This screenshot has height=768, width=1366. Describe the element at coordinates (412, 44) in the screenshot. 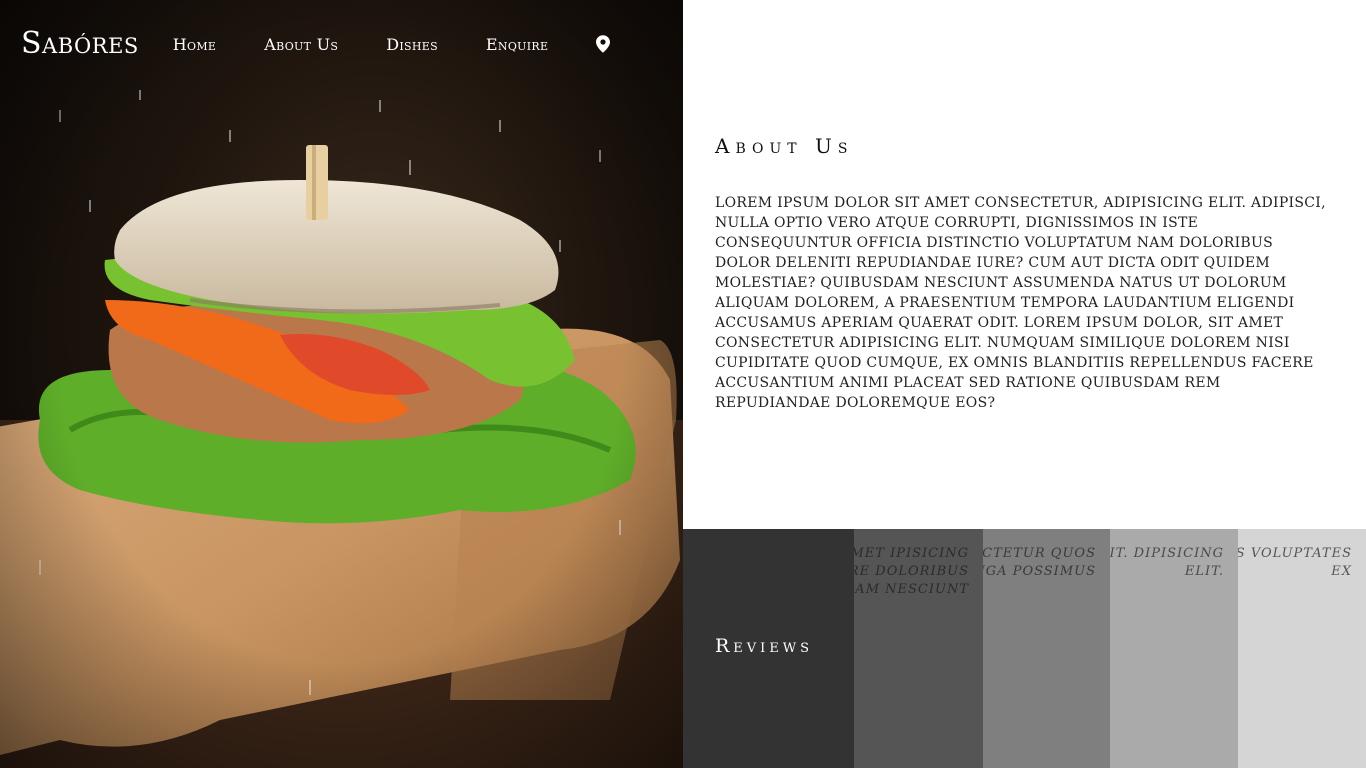

I see `nav-link-dishes: Dishes` at that location.